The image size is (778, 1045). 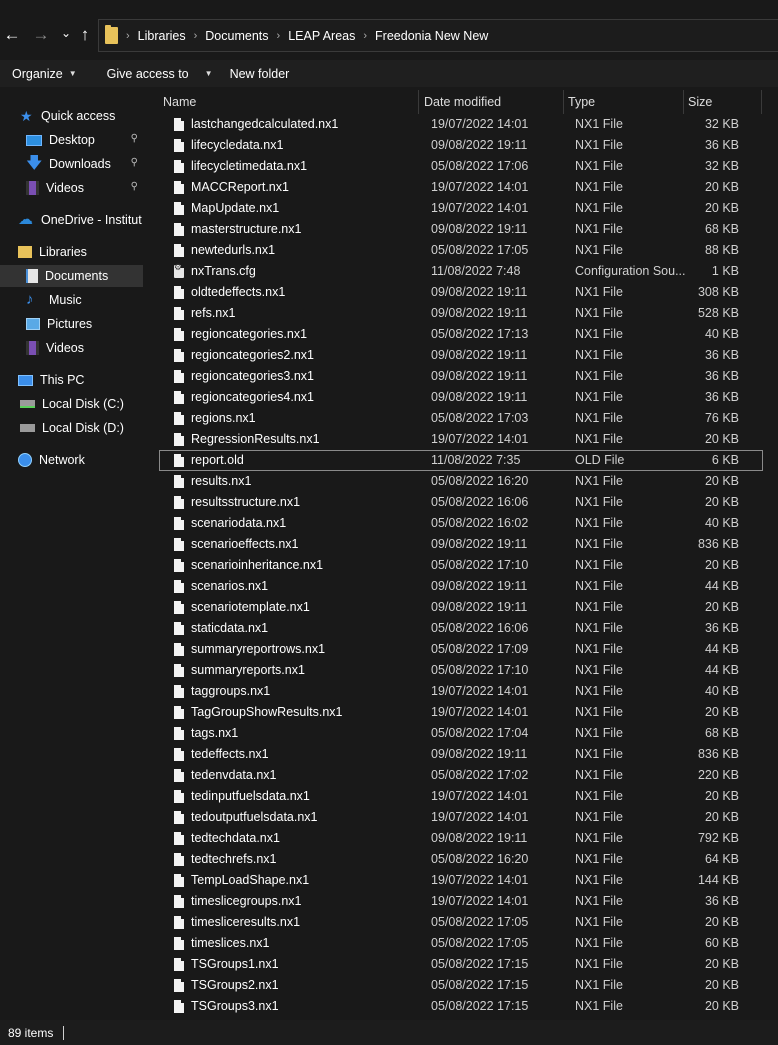 I want to click on sidebar-item-libraries: Libraries, so click(x=52, y=252).